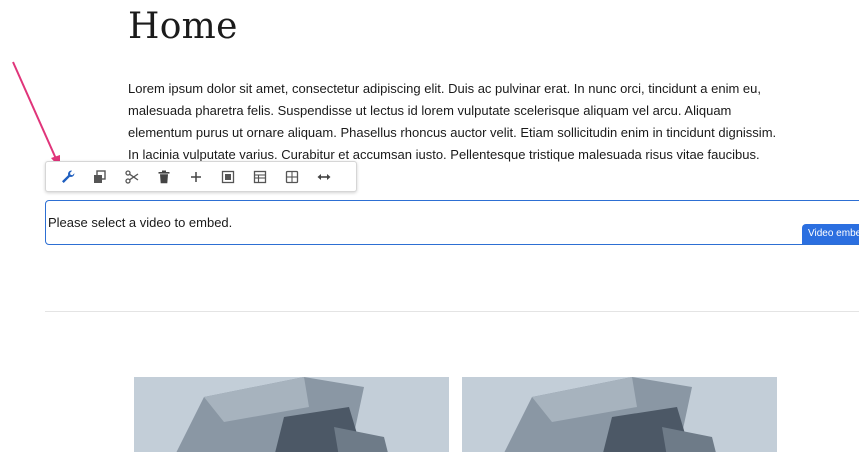 The image size is (859, 452). I want to click on insert-button, so click(196, 176).